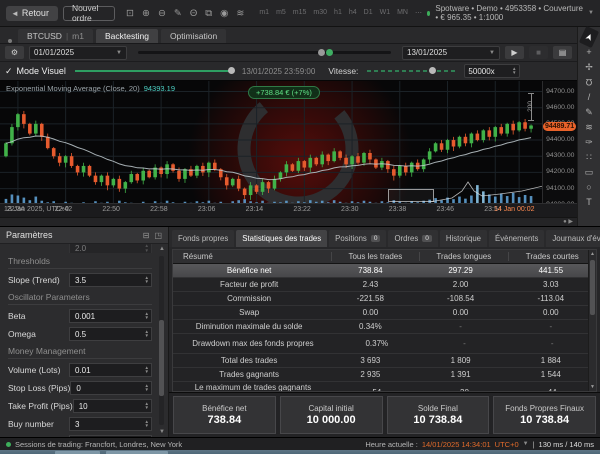 The width and height of the screenshot is (600, 454). I want to click on parameter-input: 2.0 ▲ ▼, so click(110, 248).